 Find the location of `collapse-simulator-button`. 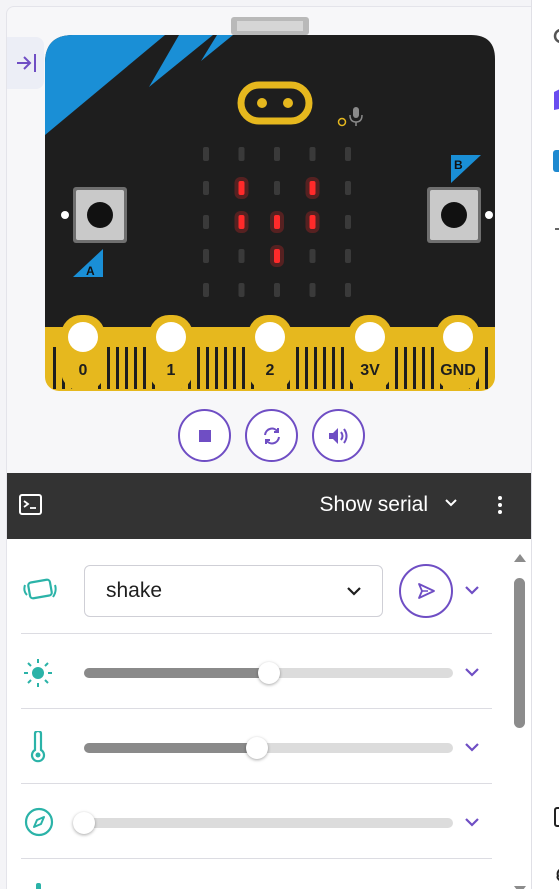

collapse-simulator-button is located at coordinates (25, 63).